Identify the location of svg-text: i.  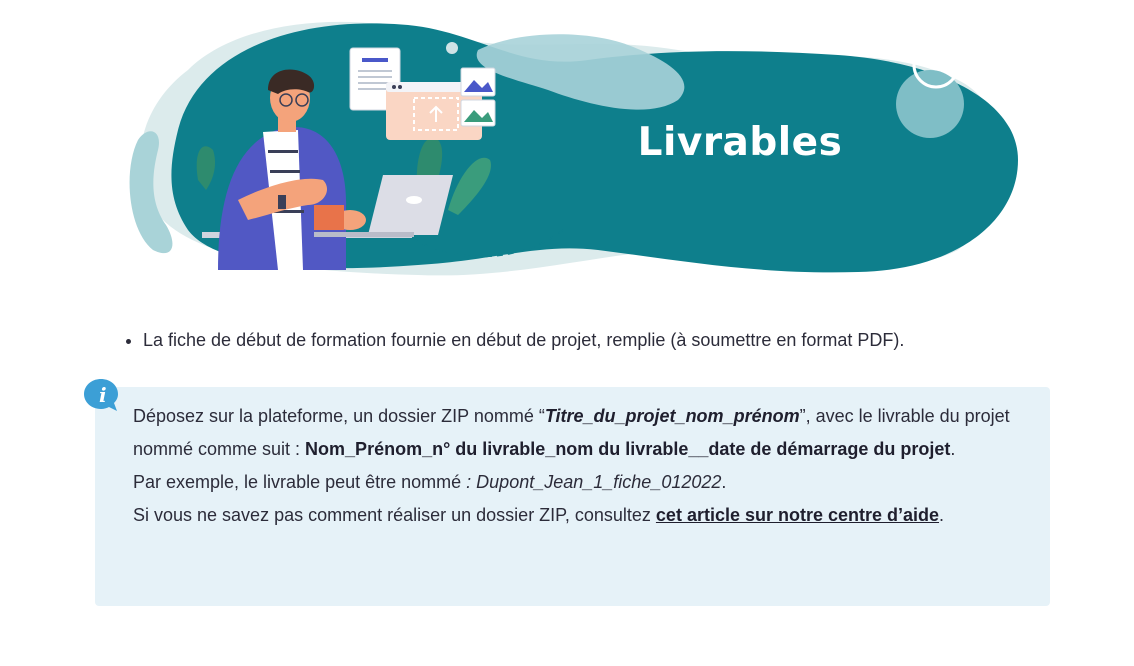
(103, 395).